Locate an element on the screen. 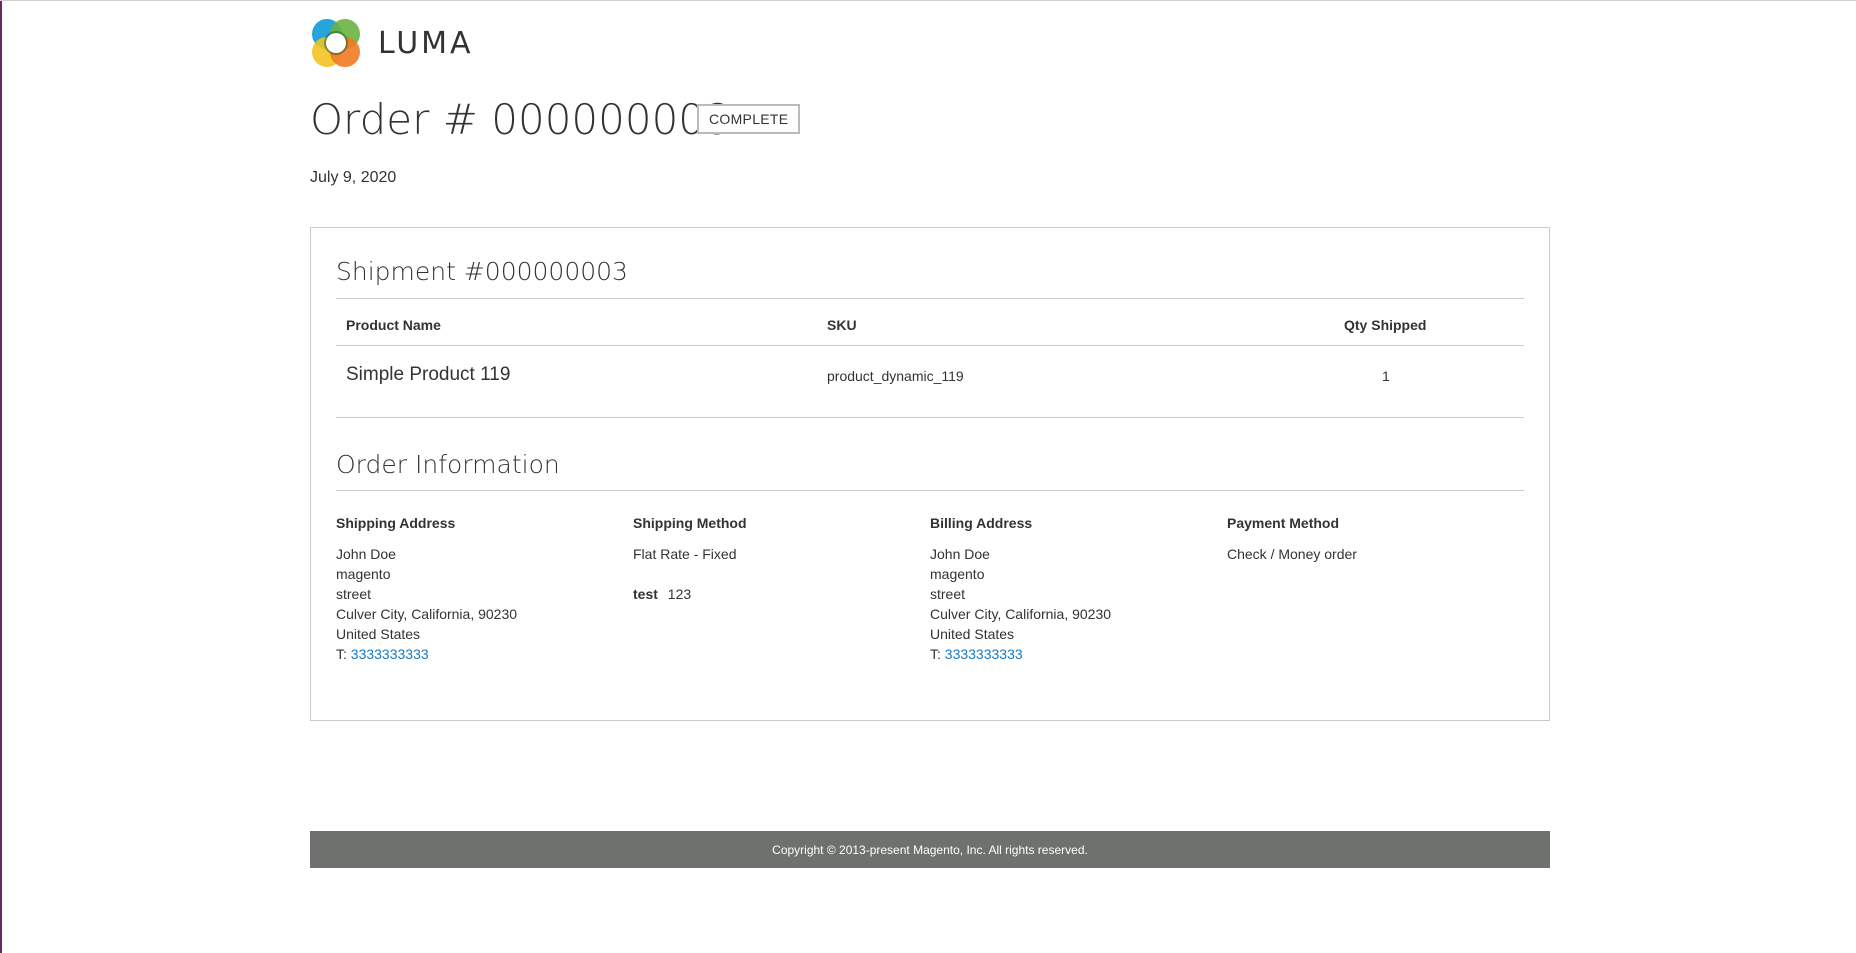 Image resolution: width=1856 pixels, height=953 pixels. window-top-edge is located at coordinates (928, 0).